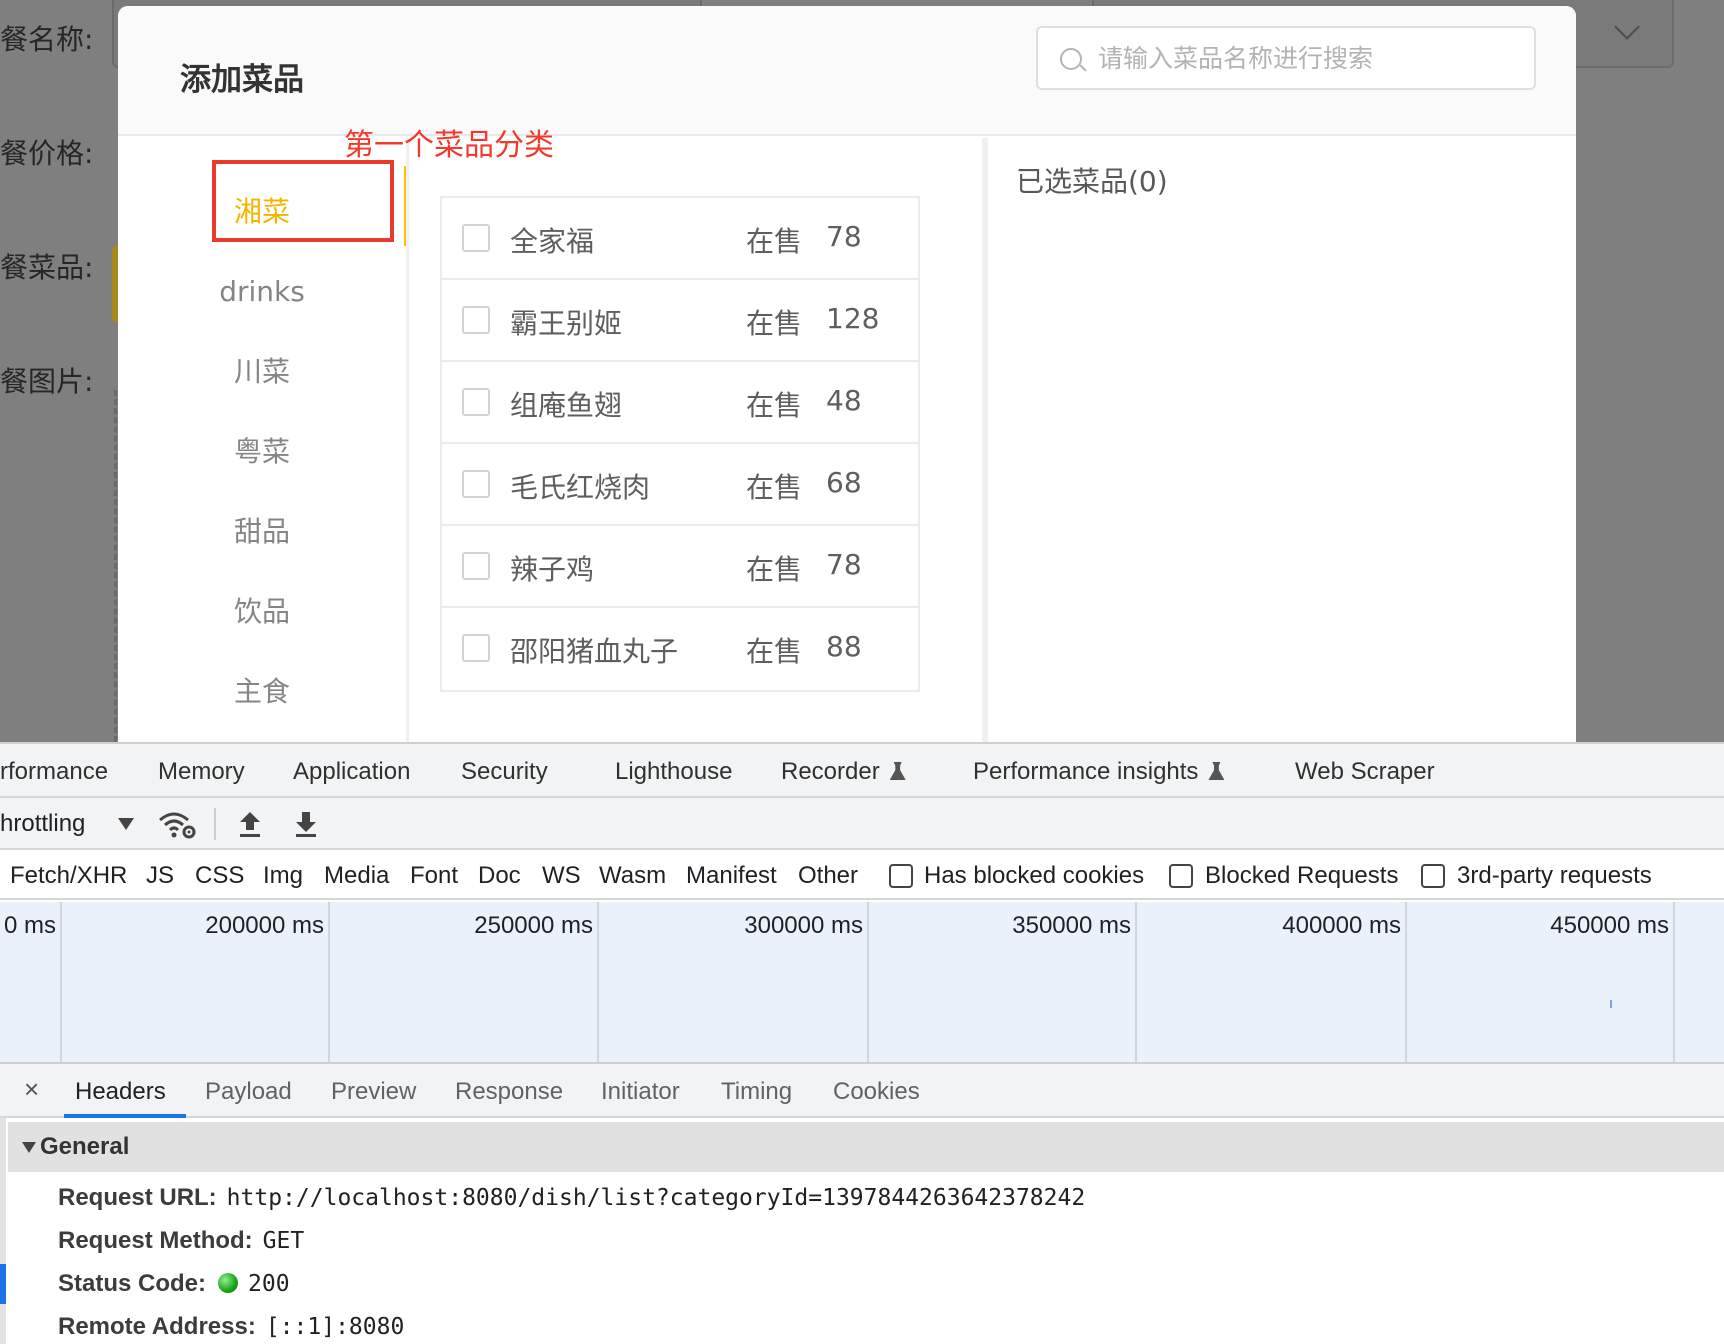 The width and height of the screenshot is (1724, 1344). I want to click on category-item-dessert: 甜品, so click(262, 532).